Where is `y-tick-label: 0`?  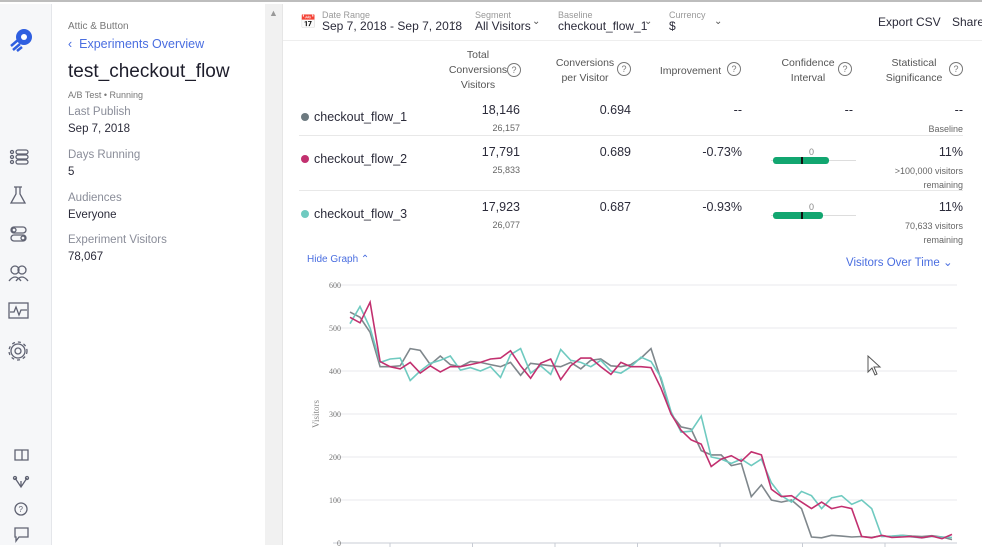 y-tick-label: 0 is located at coordinates (339, 543).